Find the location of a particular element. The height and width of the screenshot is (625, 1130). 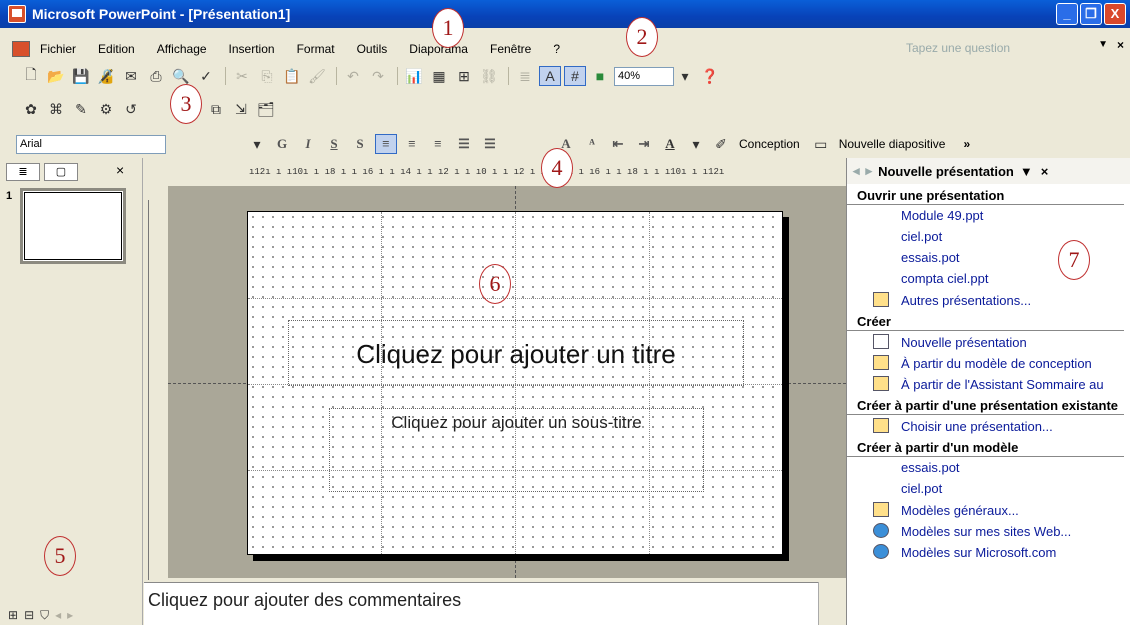

diagram-icon: ⌘ is located at coordinates (56, 109).